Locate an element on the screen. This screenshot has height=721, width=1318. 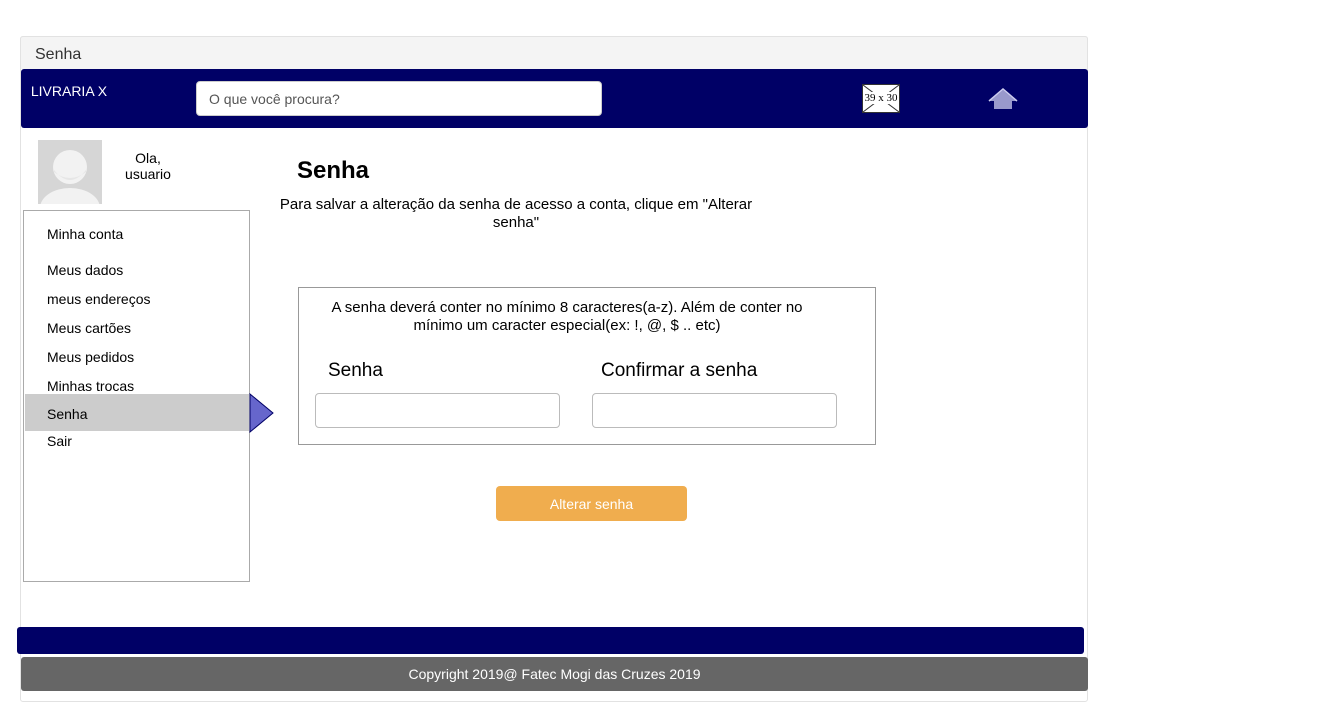
avatar is located at coordinates (70, 172).